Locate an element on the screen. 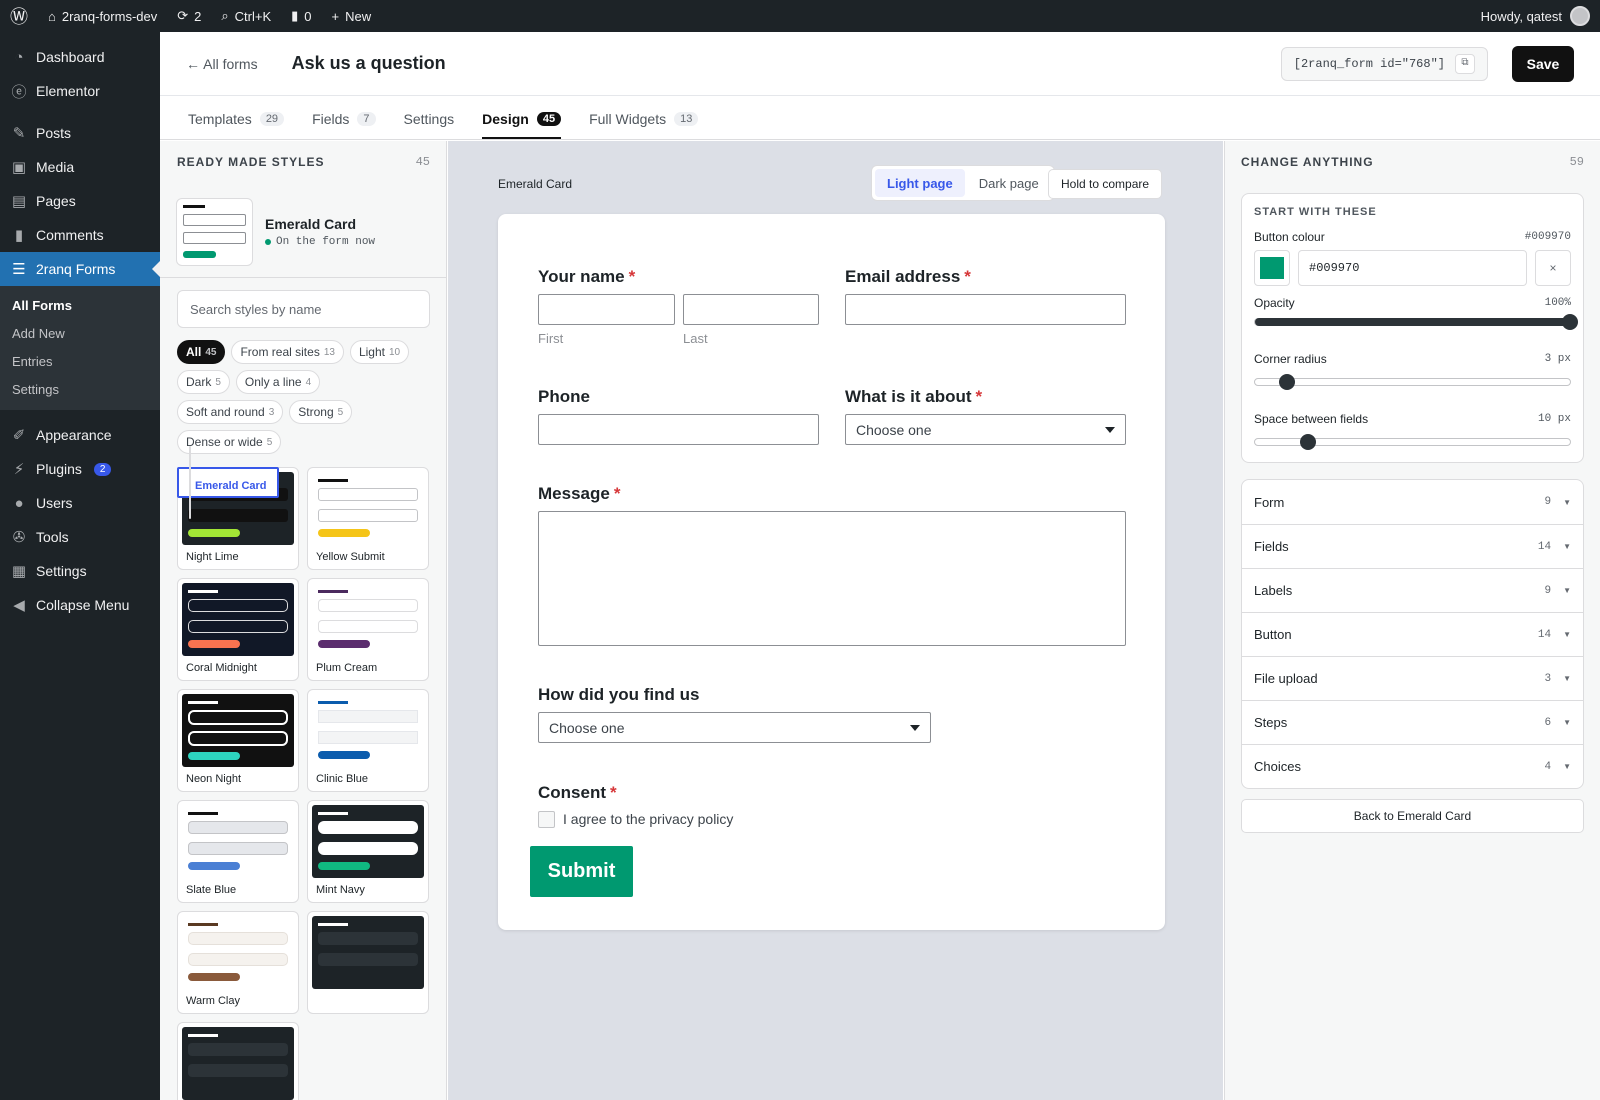 The image size is (1600, 1100). settings-icon: ▦ is located at coordinates (19, 571).